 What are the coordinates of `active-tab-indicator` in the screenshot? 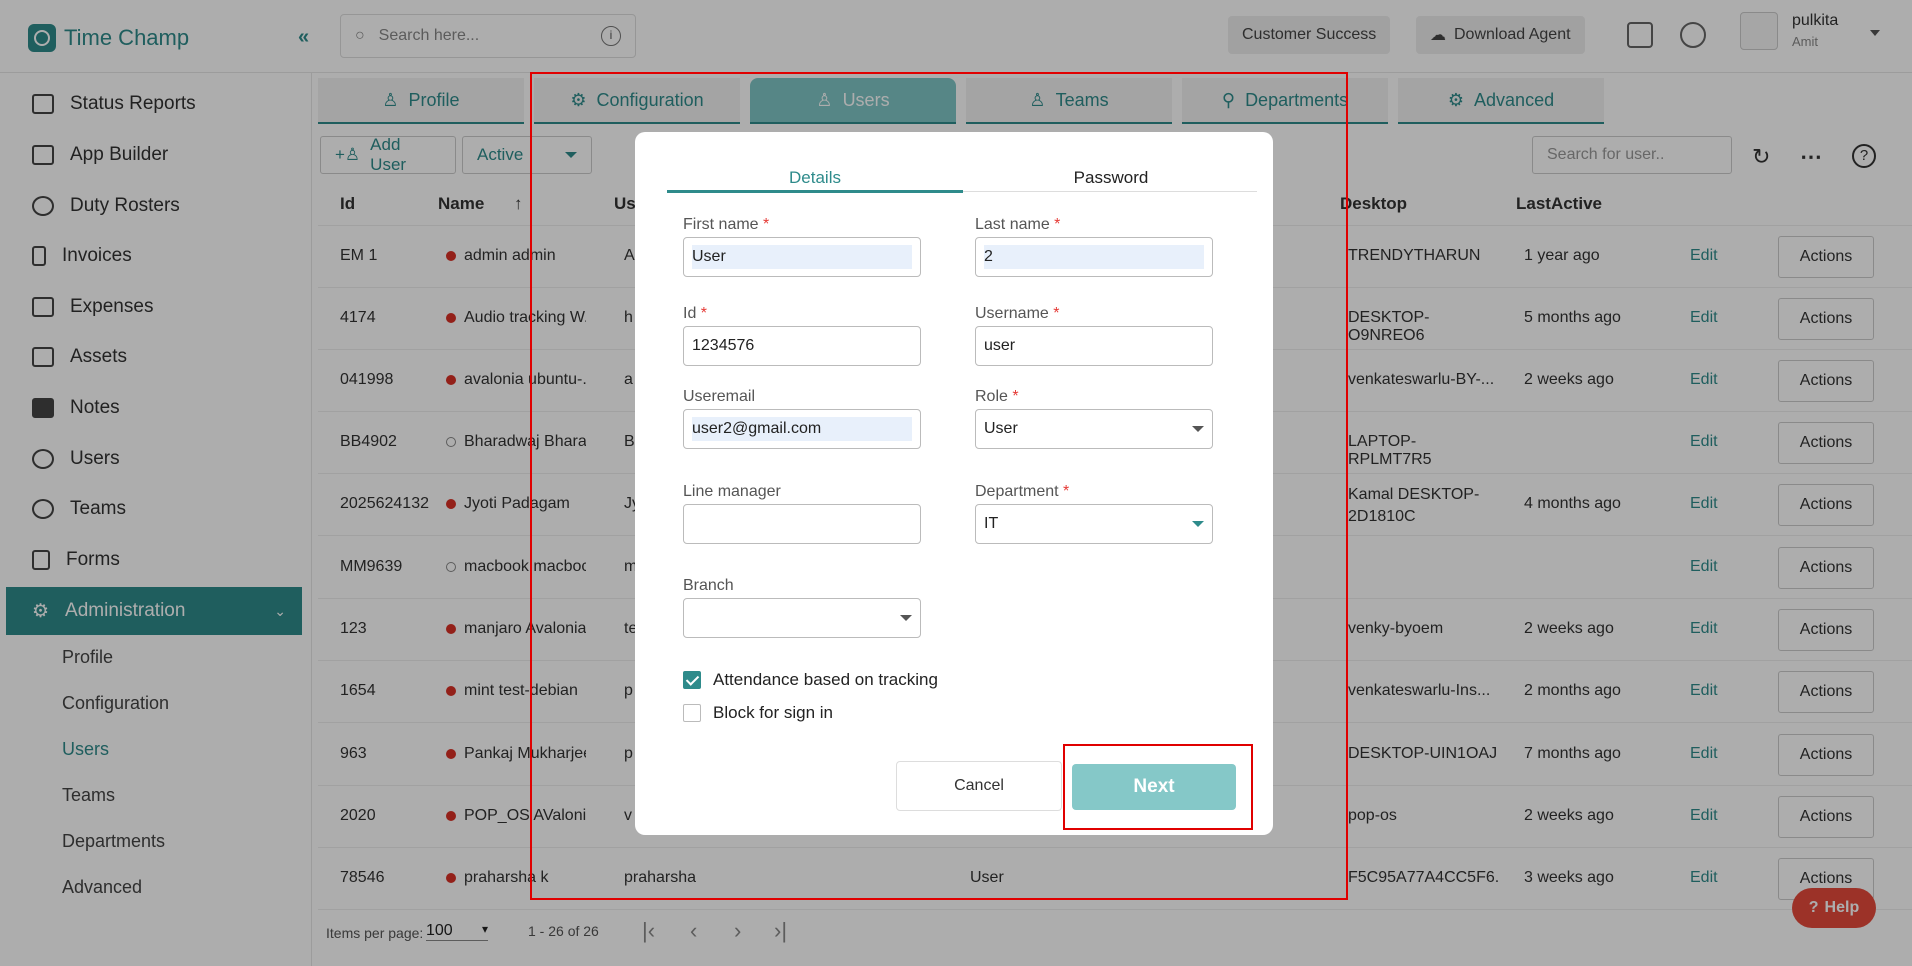 It's located at (815, 191).